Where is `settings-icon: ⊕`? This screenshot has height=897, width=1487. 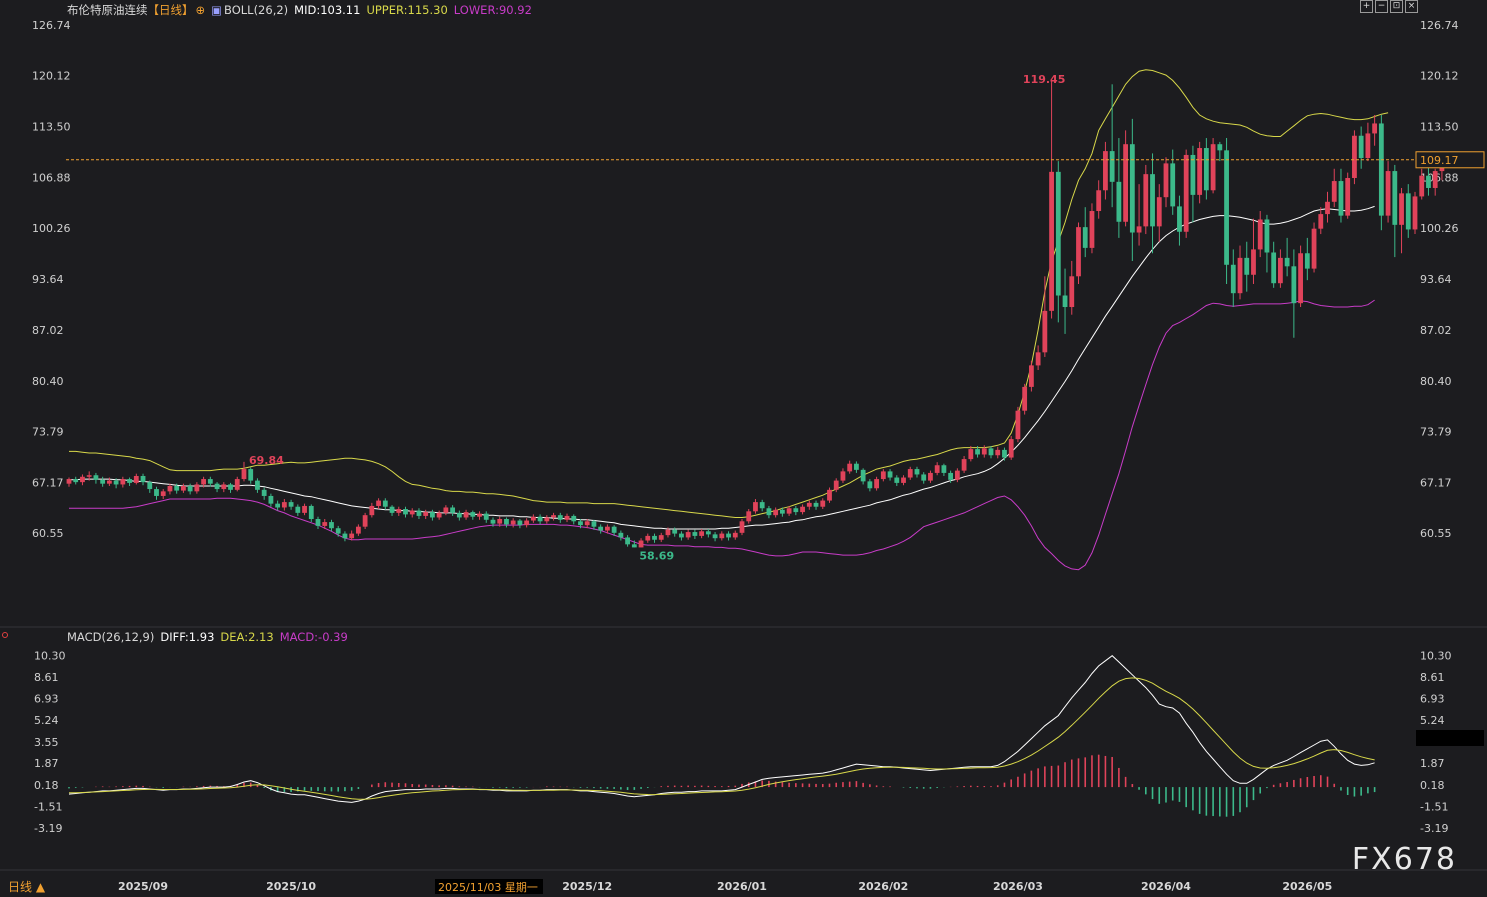
settings-icon: ⊕ is located at coordinates (201, 10).